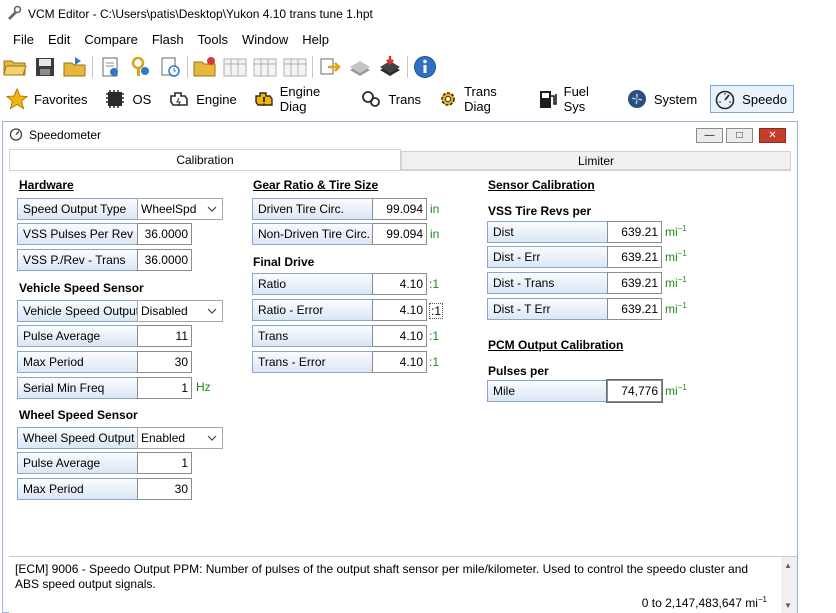 The height and width of the screenshot is (613, 836). Describe the element at coordinates (676, 231) in the screenshot. I see `dist-unit: mi−1` at that location.